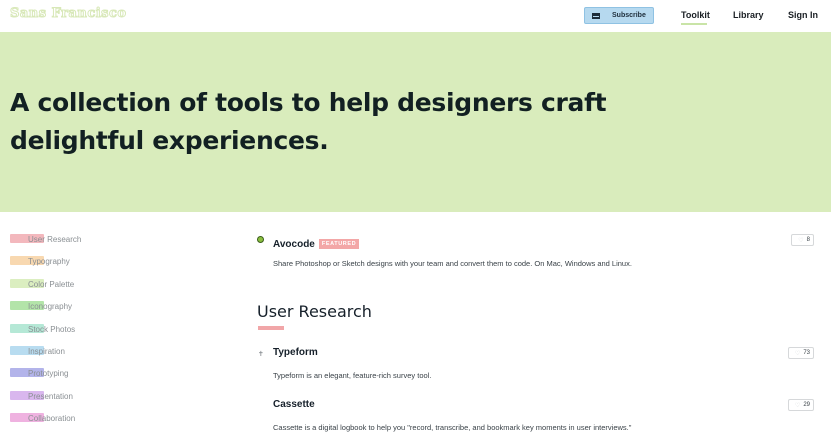 The height and width of the screenshot is (442, 831). What do you see at coordinates (46, 351) in the screenshot?
I see `sidebar-item-label: Inspiration` at bounding box center [46, 351].